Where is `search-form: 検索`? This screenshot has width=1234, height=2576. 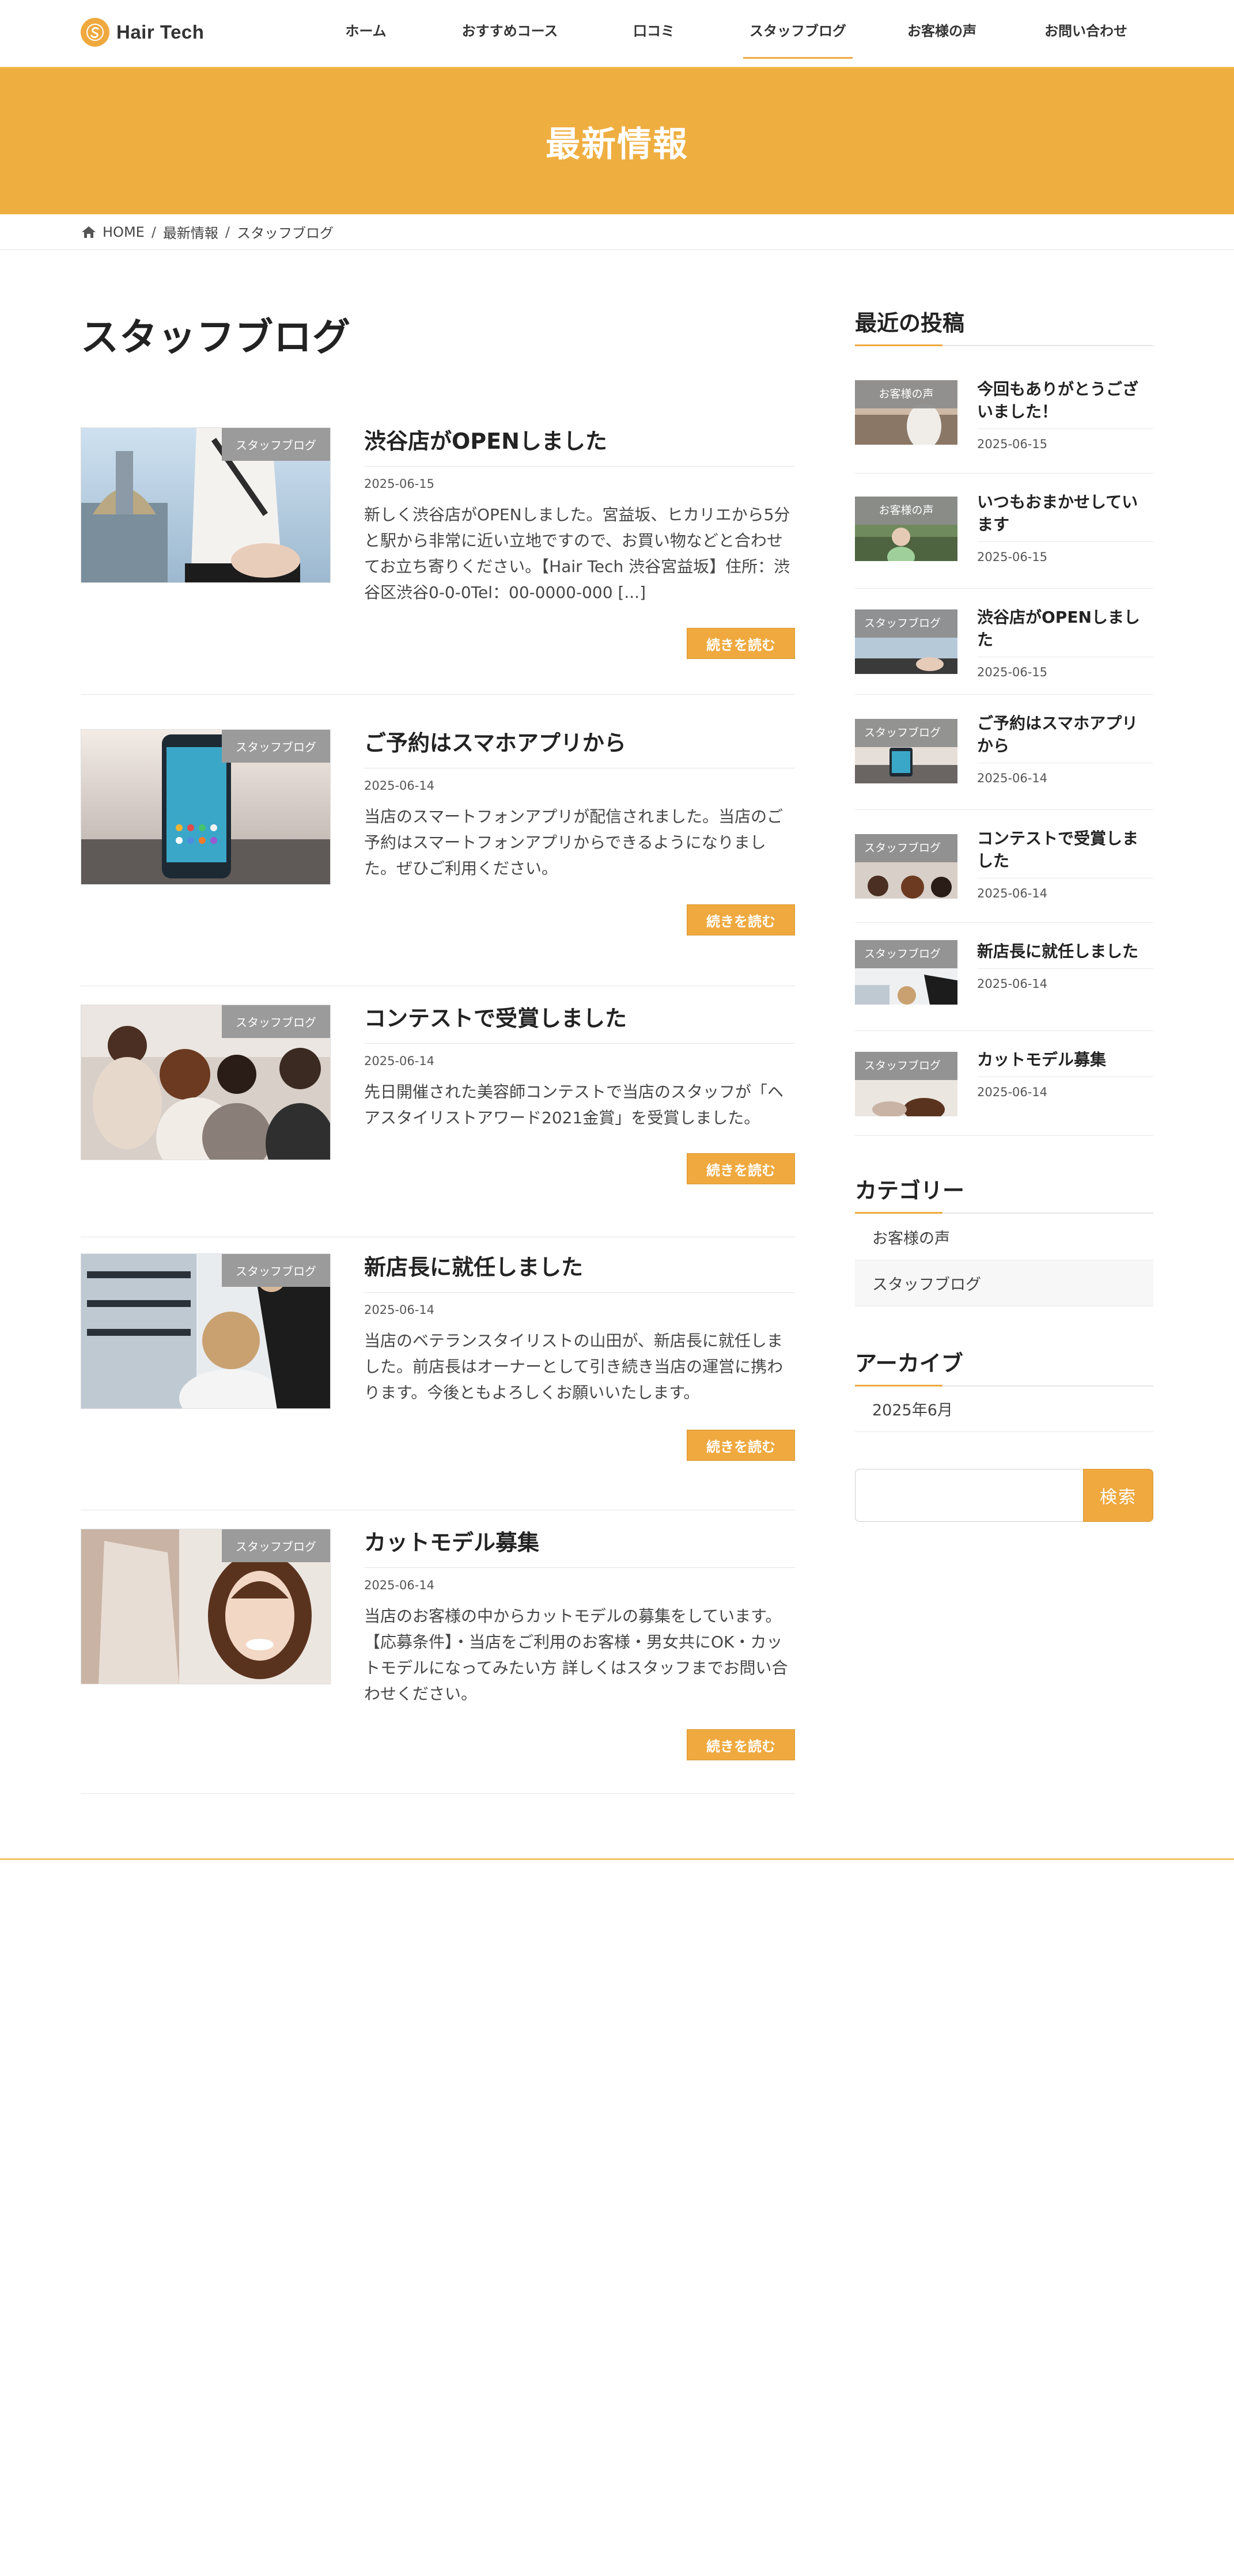 search-form: 検索 is located at coordinates (1004, 1495).